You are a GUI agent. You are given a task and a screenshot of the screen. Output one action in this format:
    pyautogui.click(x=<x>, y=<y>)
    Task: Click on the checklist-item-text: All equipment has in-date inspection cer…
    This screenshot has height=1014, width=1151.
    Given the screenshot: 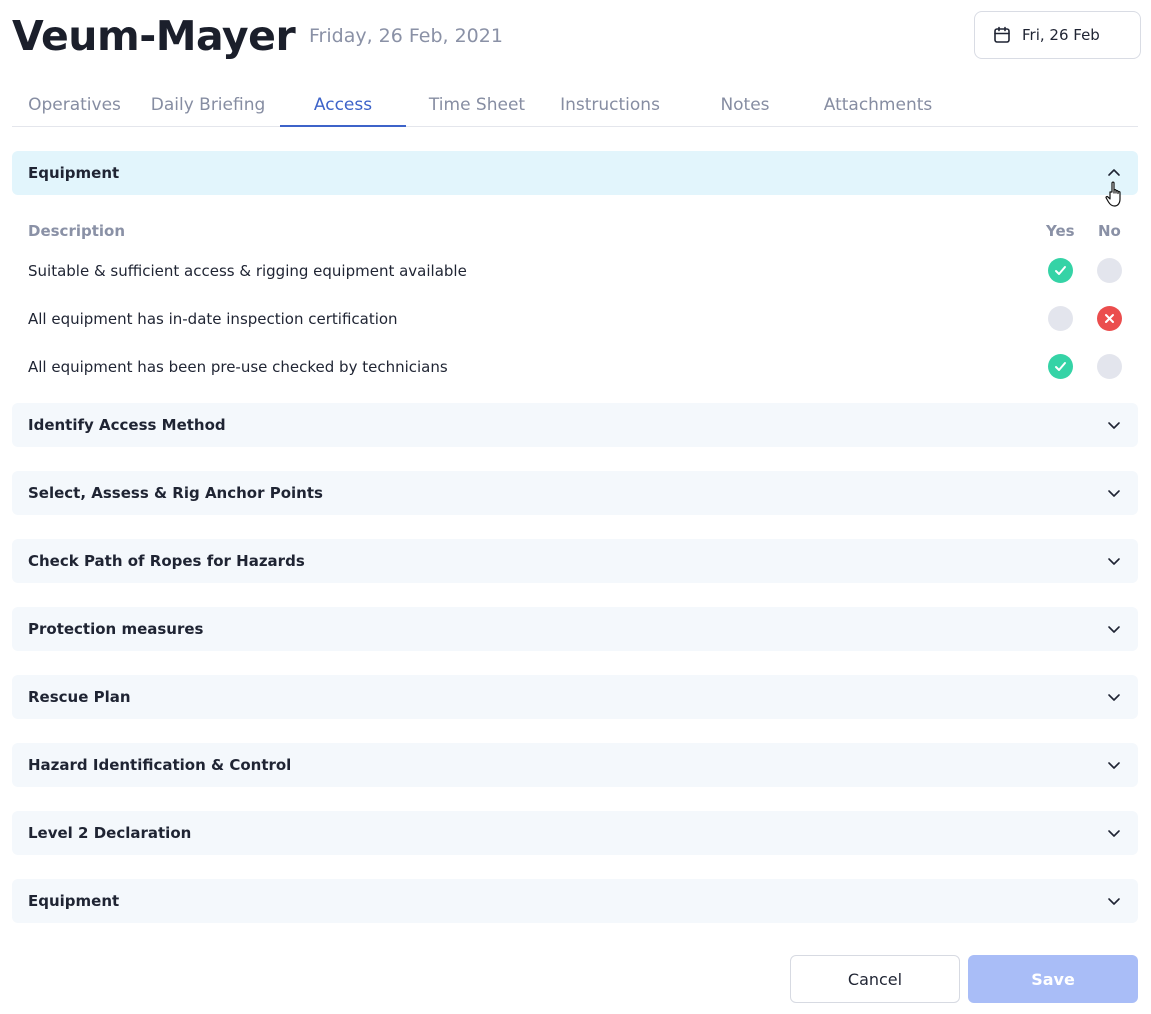 What is the action you would take?
    pyautogui.click(x=213, y=319)
    